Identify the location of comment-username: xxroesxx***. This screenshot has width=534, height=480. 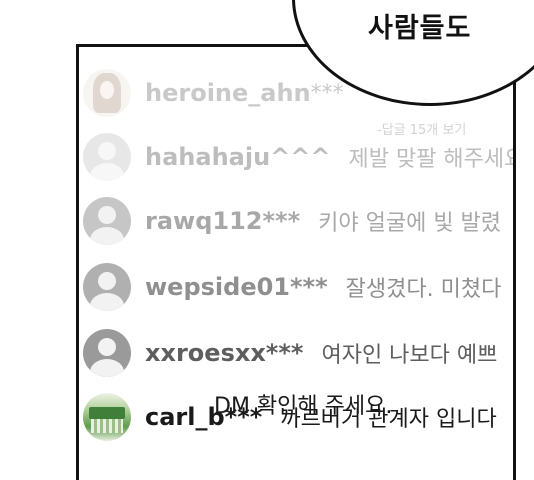
(224, 353).